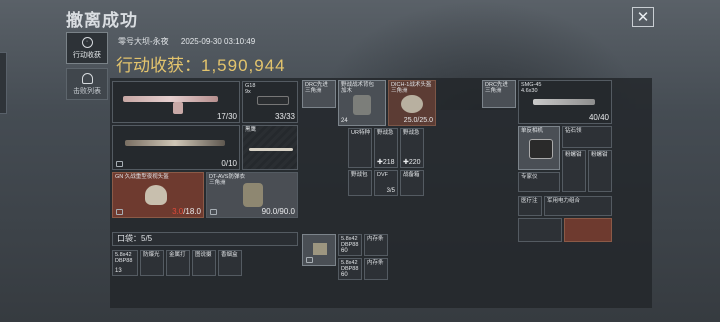  I want to click on nav-label: 击败列表, so click(87, 91).